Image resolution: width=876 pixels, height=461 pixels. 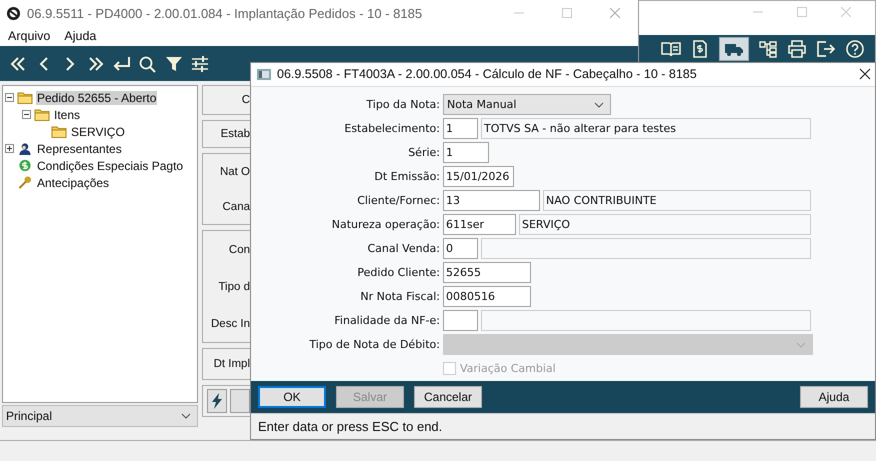 What do you see at coordinates (460, 129) in the screenshot?
I see `code-field: 1` at bounding box center [460, 129].